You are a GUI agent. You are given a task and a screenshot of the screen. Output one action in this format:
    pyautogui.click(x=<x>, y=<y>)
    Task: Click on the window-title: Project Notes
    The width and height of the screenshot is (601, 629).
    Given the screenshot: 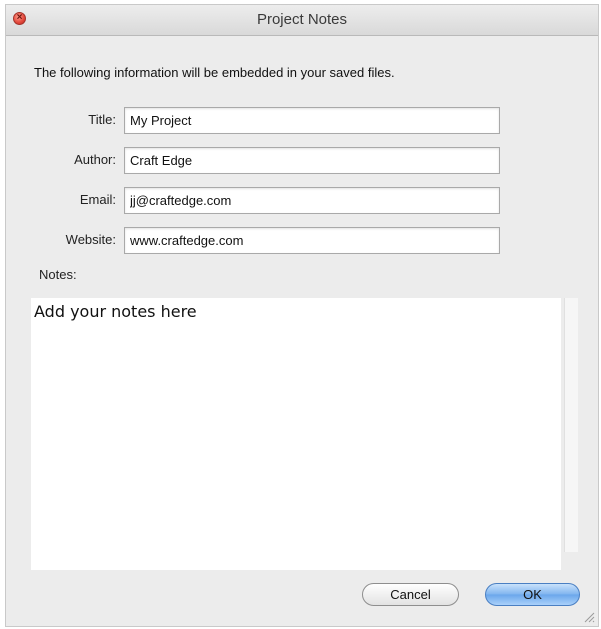 What is the action you would take?
    pyautogui.click(x=302, y=19)
    